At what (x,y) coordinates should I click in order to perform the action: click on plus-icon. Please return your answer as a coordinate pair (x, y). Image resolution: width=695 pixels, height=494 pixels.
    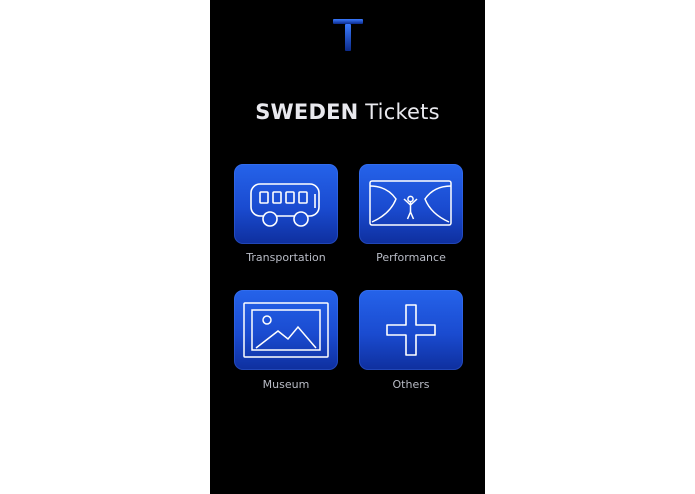
    Looking at the image, I should click on (411, 330).